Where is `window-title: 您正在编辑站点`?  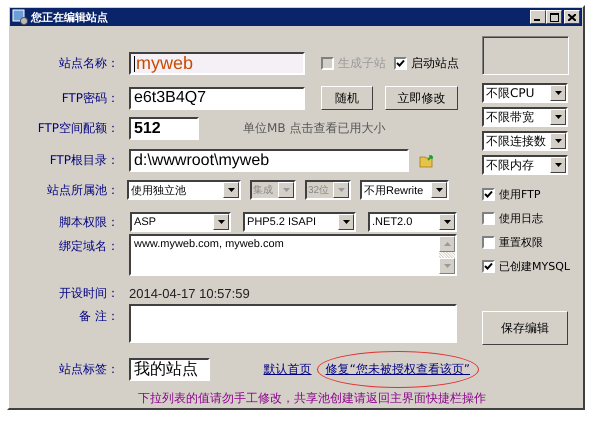 window-title: 您正在编辑站点 is located at coordinates (70, 17).